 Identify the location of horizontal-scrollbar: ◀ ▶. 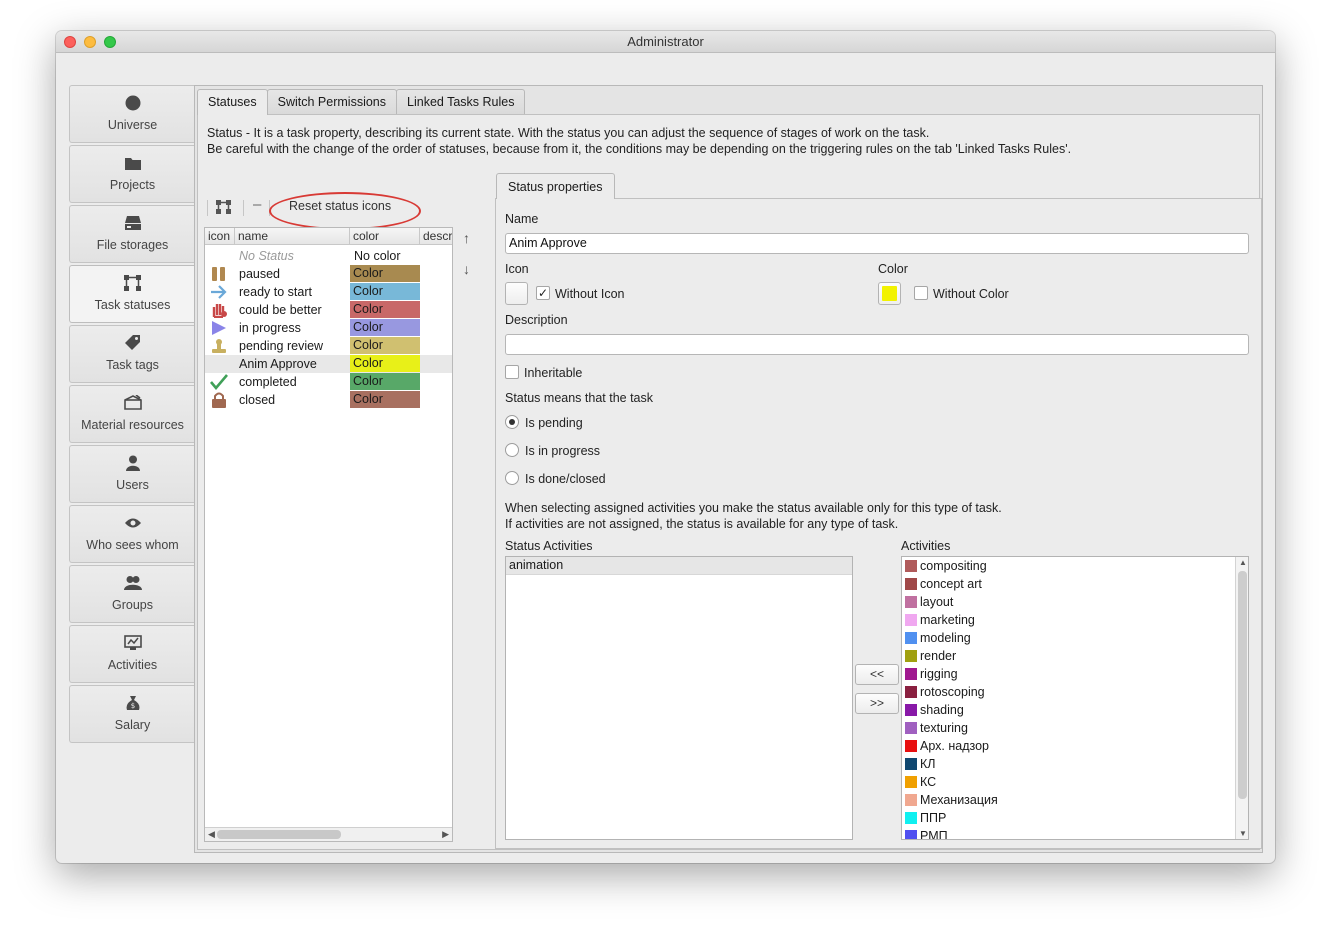
(328, 834).